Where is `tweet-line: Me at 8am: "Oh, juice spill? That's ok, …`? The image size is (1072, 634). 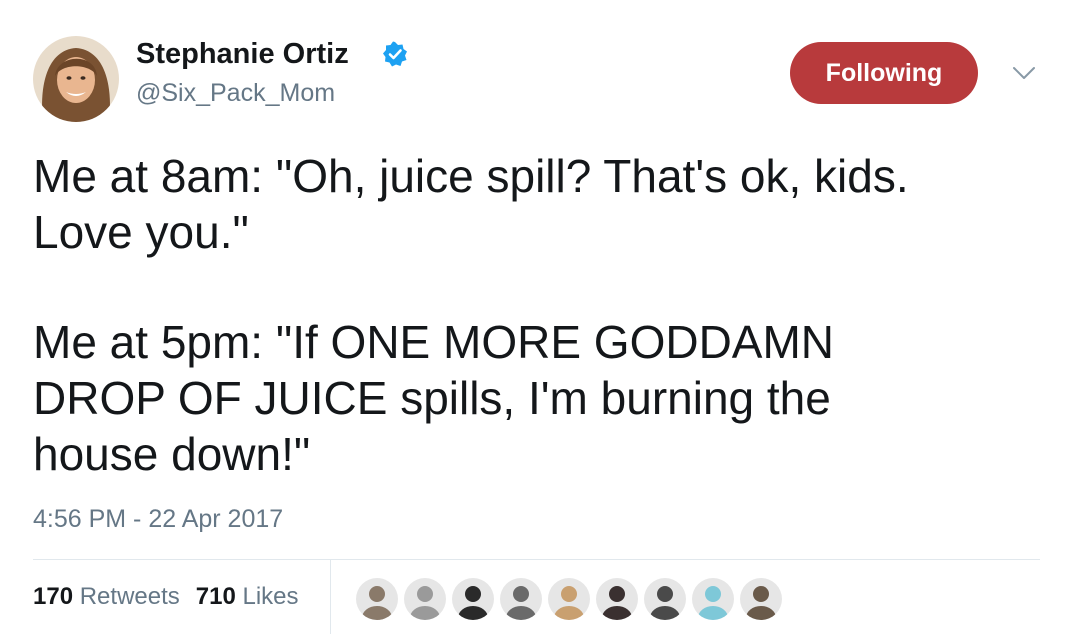 tweet-line: Me at 8am: "Oh, juice spill? That's ok, … is located at coordinates (471, 176).